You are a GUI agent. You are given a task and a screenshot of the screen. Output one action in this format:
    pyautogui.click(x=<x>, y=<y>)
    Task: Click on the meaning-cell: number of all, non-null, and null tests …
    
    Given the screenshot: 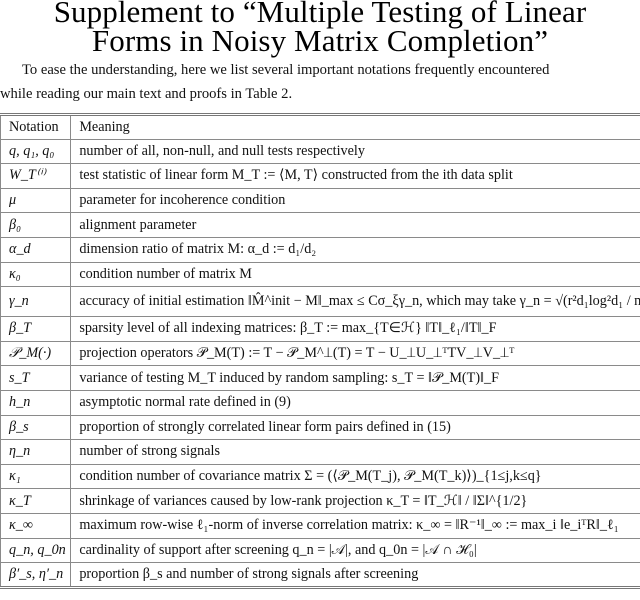 What is the action you would take?
    pyautogui.click(x=355, y=152)
    